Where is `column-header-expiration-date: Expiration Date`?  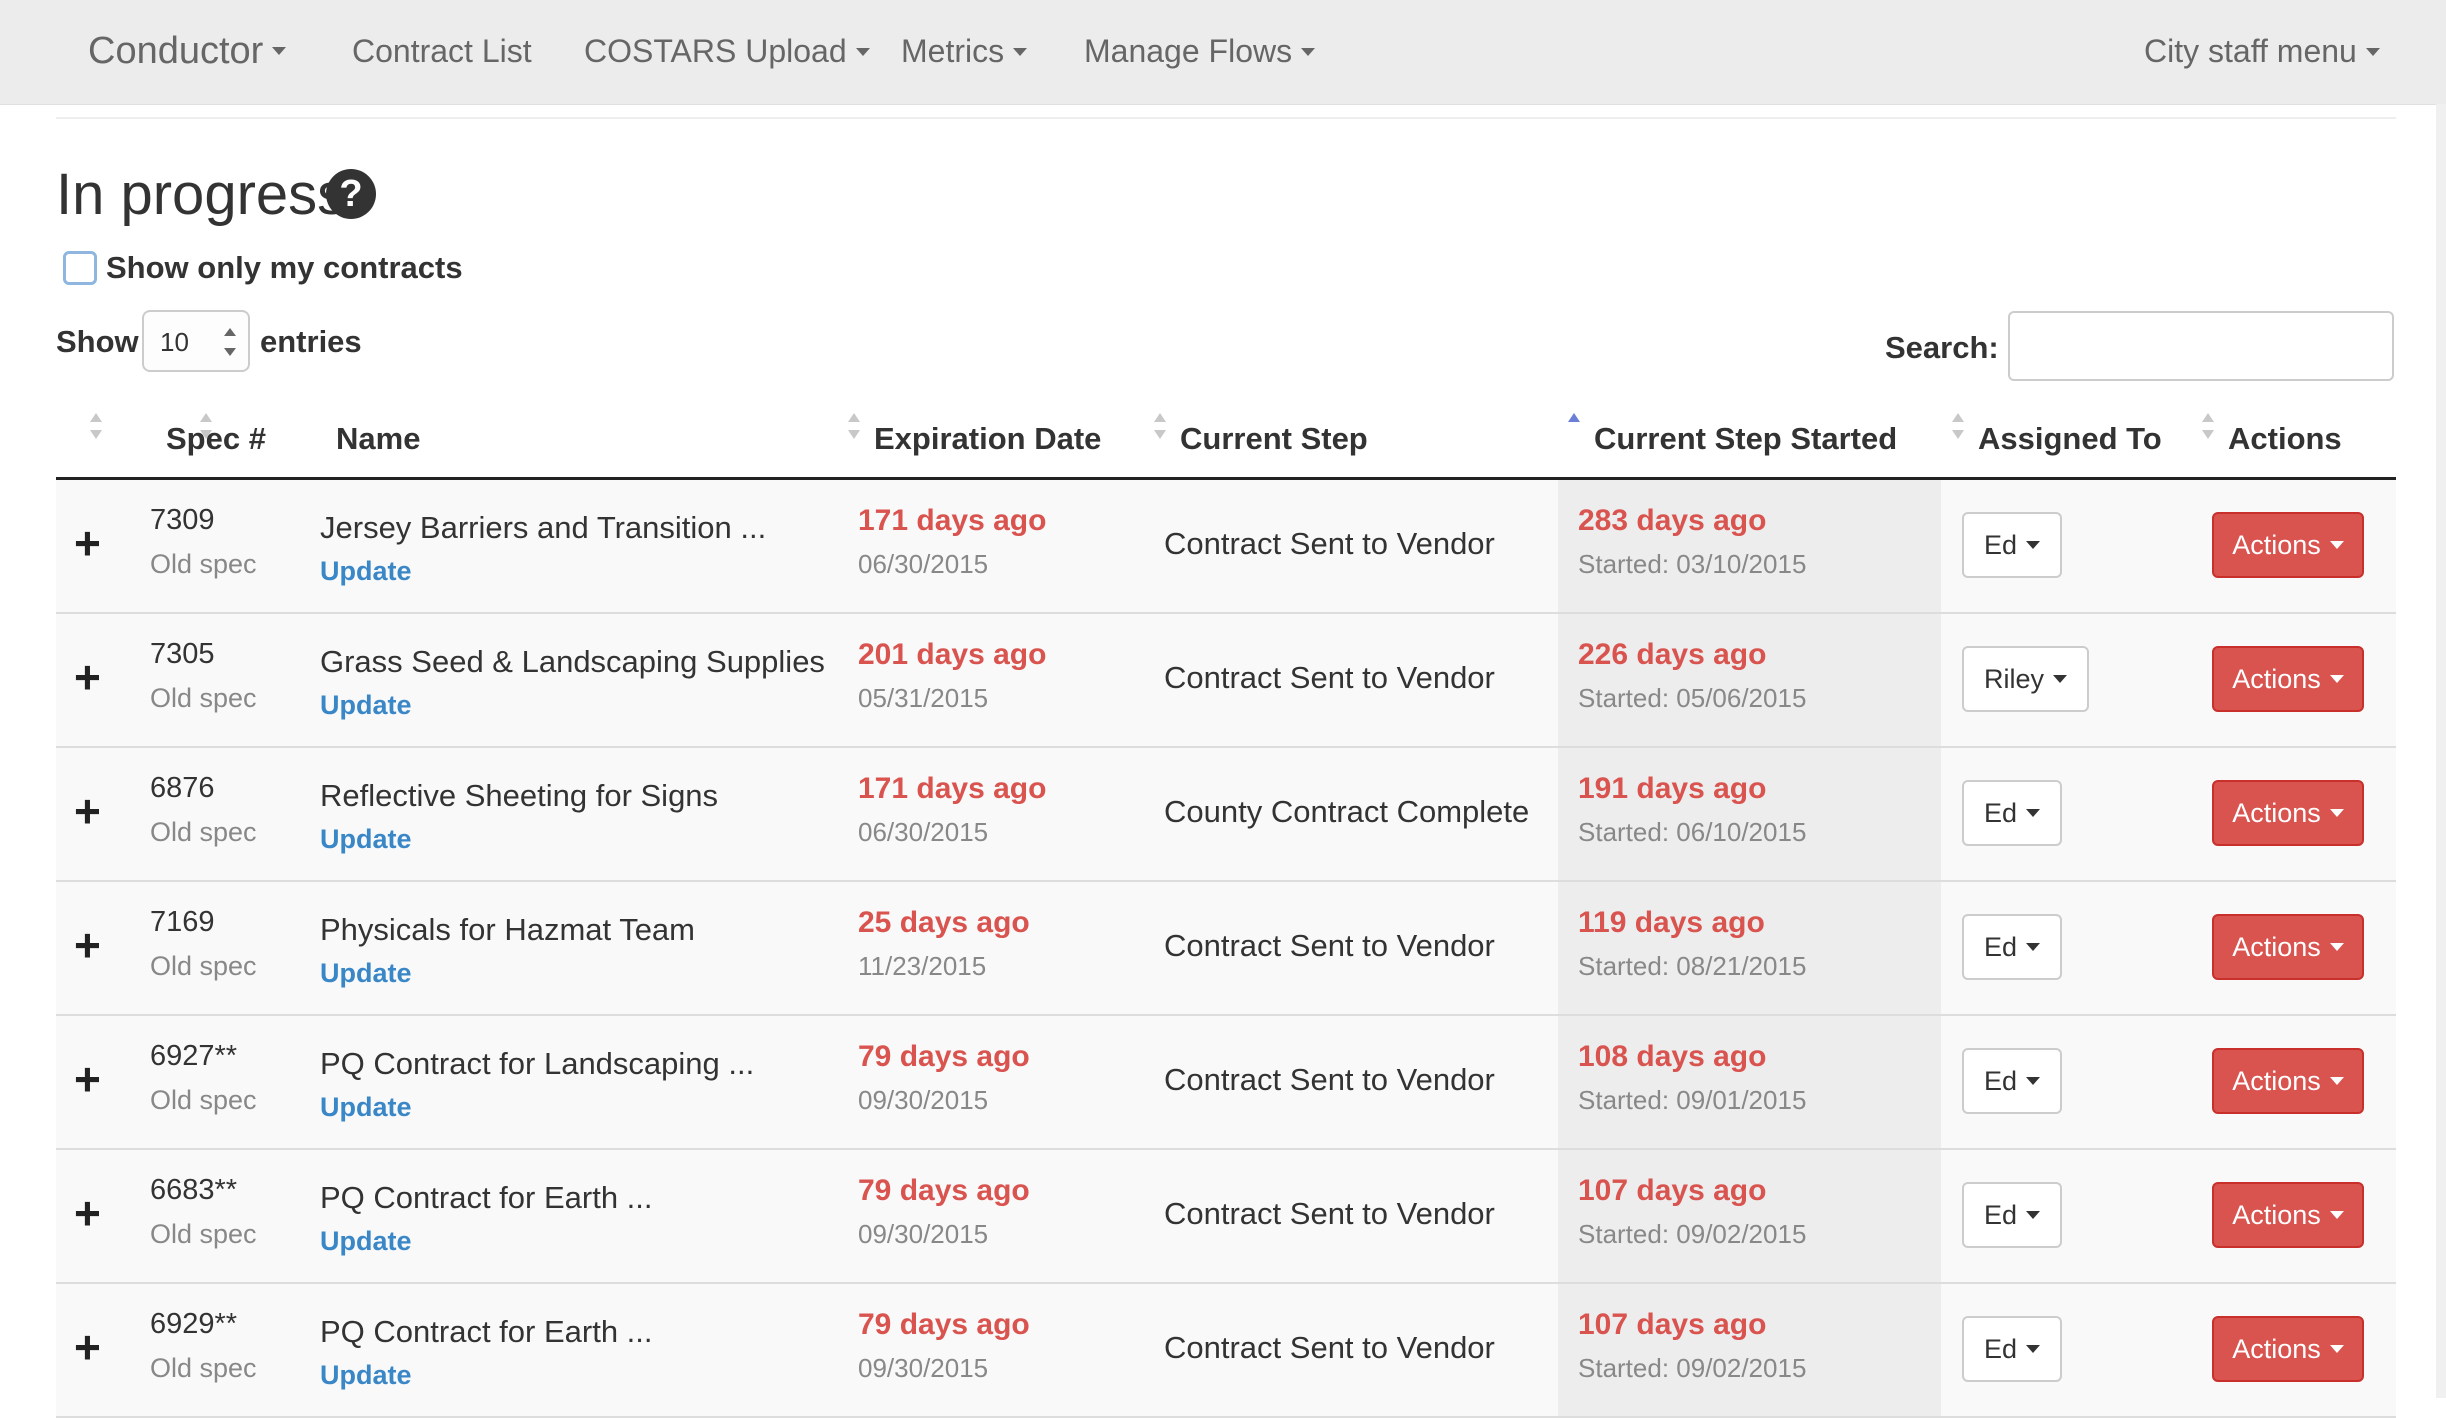 column-header-expiration-date: Expiration Date is located at coordinates (987, 439).